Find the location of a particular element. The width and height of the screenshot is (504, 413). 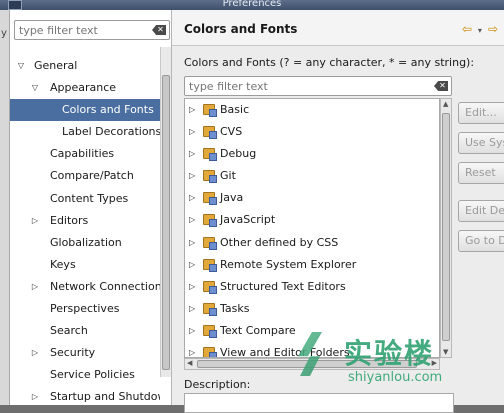

tree-item-label: Startup and Shutdown is located at coordinates (105, 397).